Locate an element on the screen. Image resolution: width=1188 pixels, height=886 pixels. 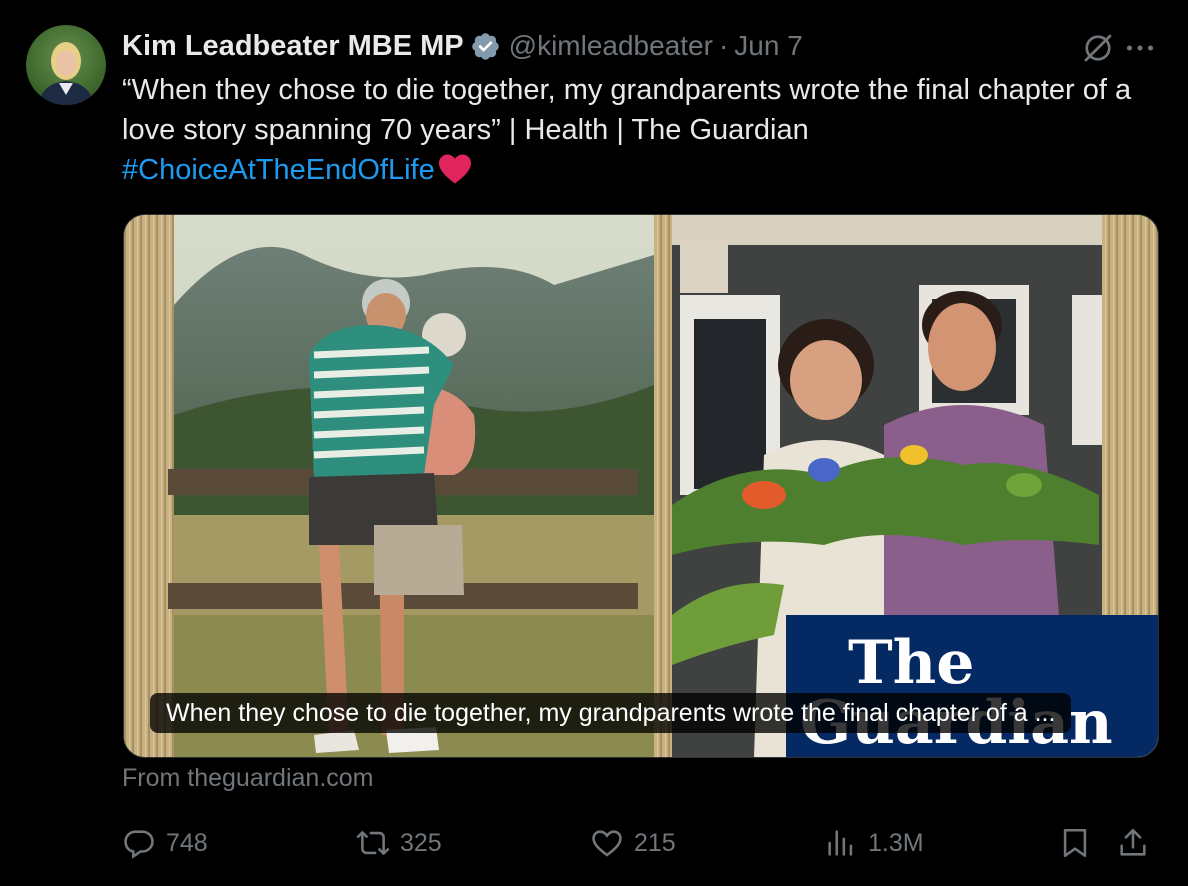
avatar is located at coordinates (66, 65).